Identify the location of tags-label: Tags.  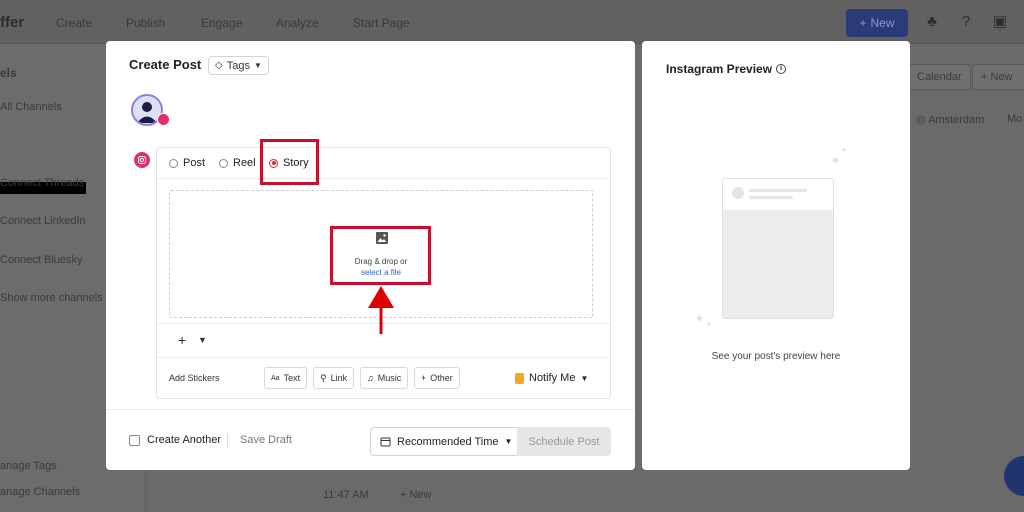
(238, 65).